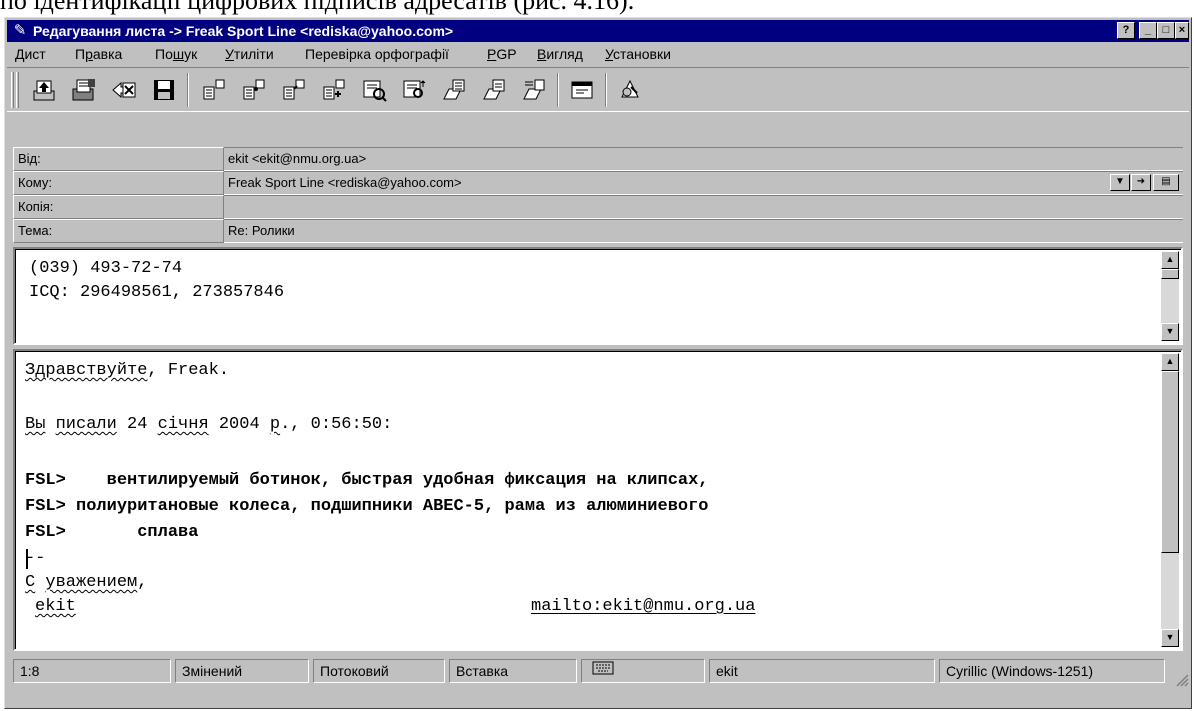 The height and width of the screenshot is (711, 1194). Describe the element at coordinates (643, 606) in the screenshot. I see `mailto-link: mailto:ekit@nmu.org.ua` at that location.